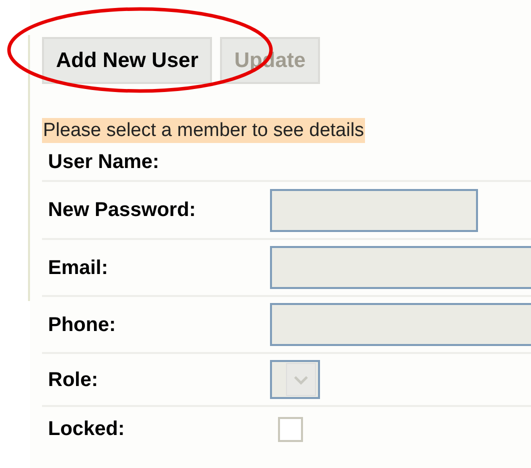 The width and height of the screenshot is (531, 468). Describe the element at coordinates (82, 325) in the screenshot. I see `field-label: Phone:` at that location.